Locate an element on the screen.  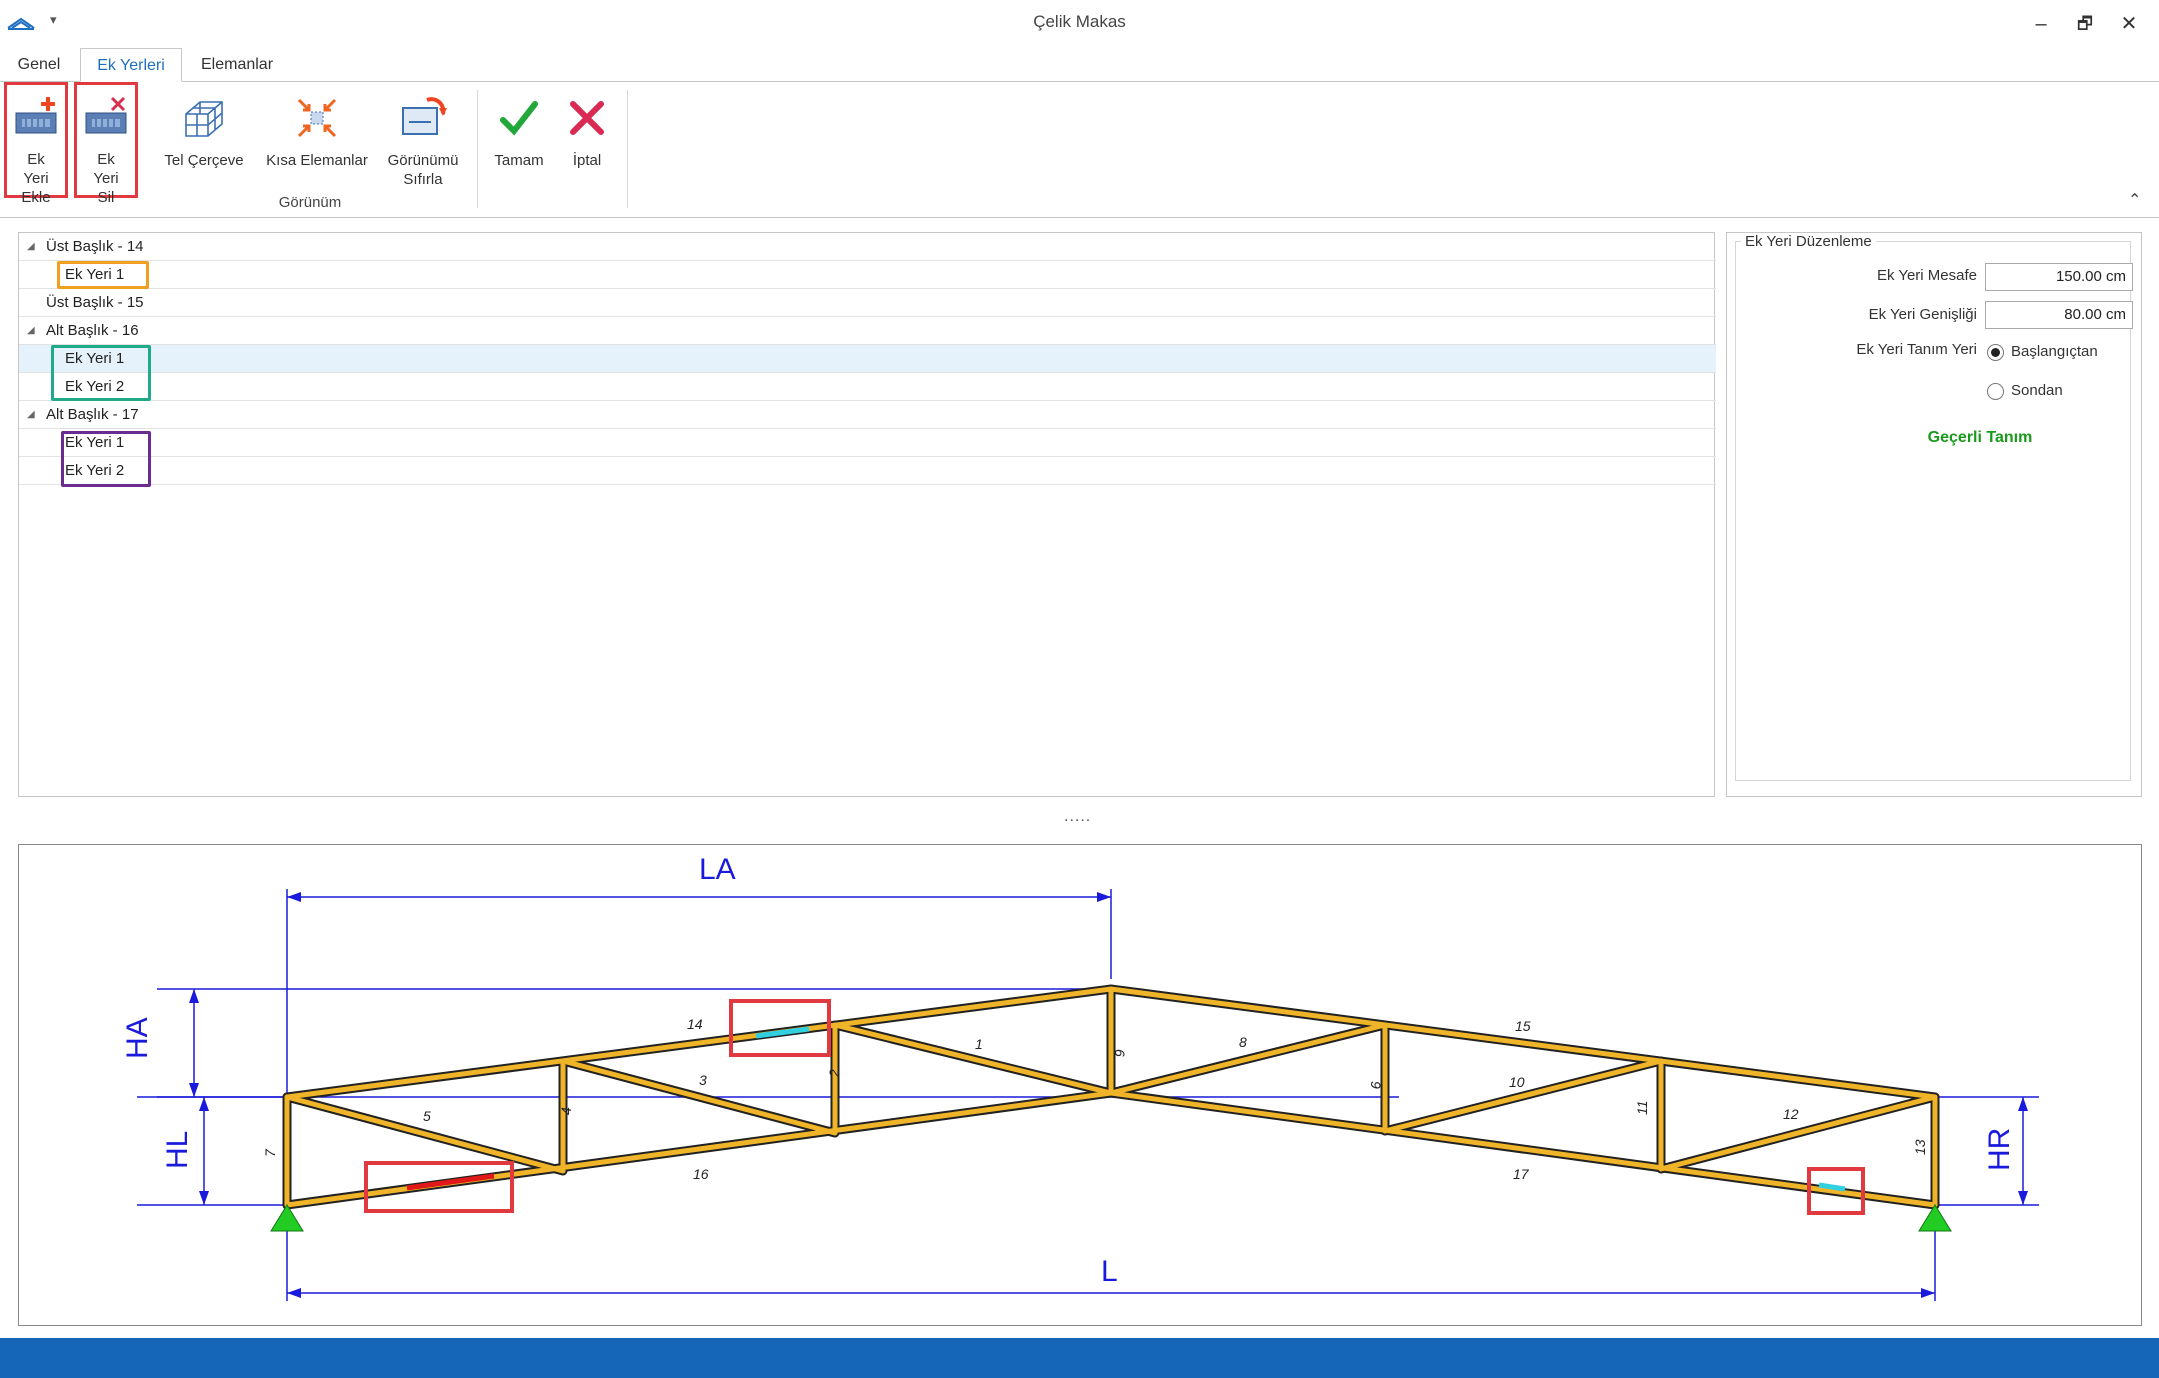
member-label: 1 is located at coordinates (979, 1044).